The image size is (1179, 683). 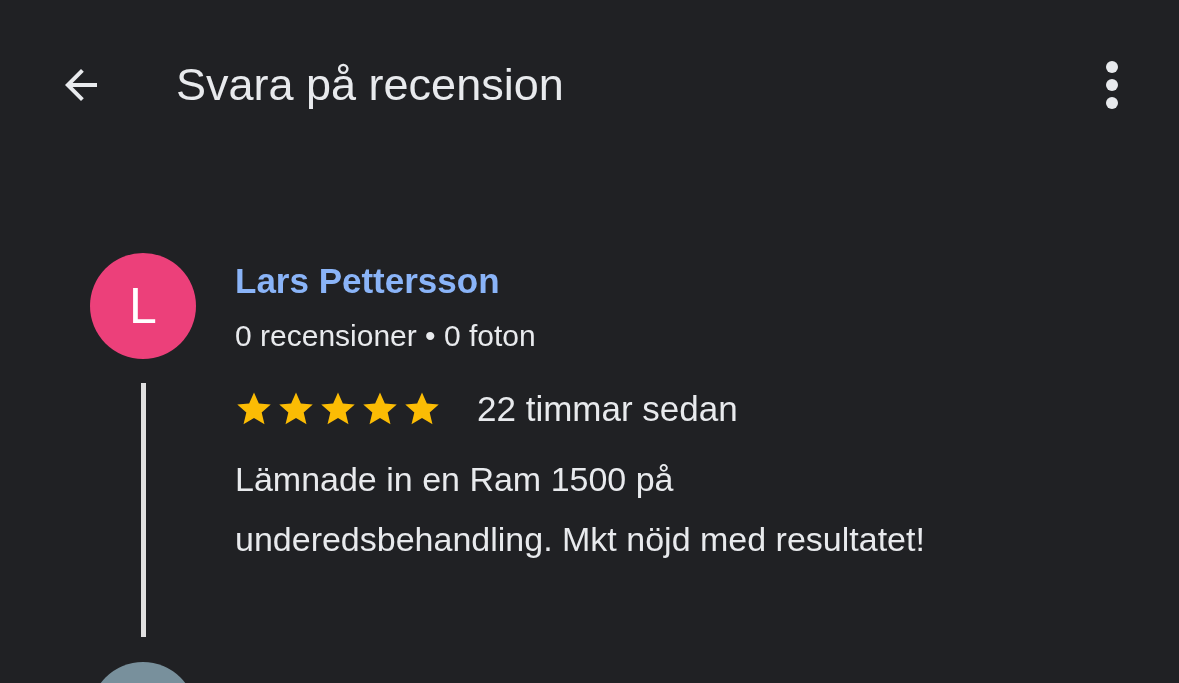 I want to click on page-title: Svara på recension, so click(x=370, y=85).